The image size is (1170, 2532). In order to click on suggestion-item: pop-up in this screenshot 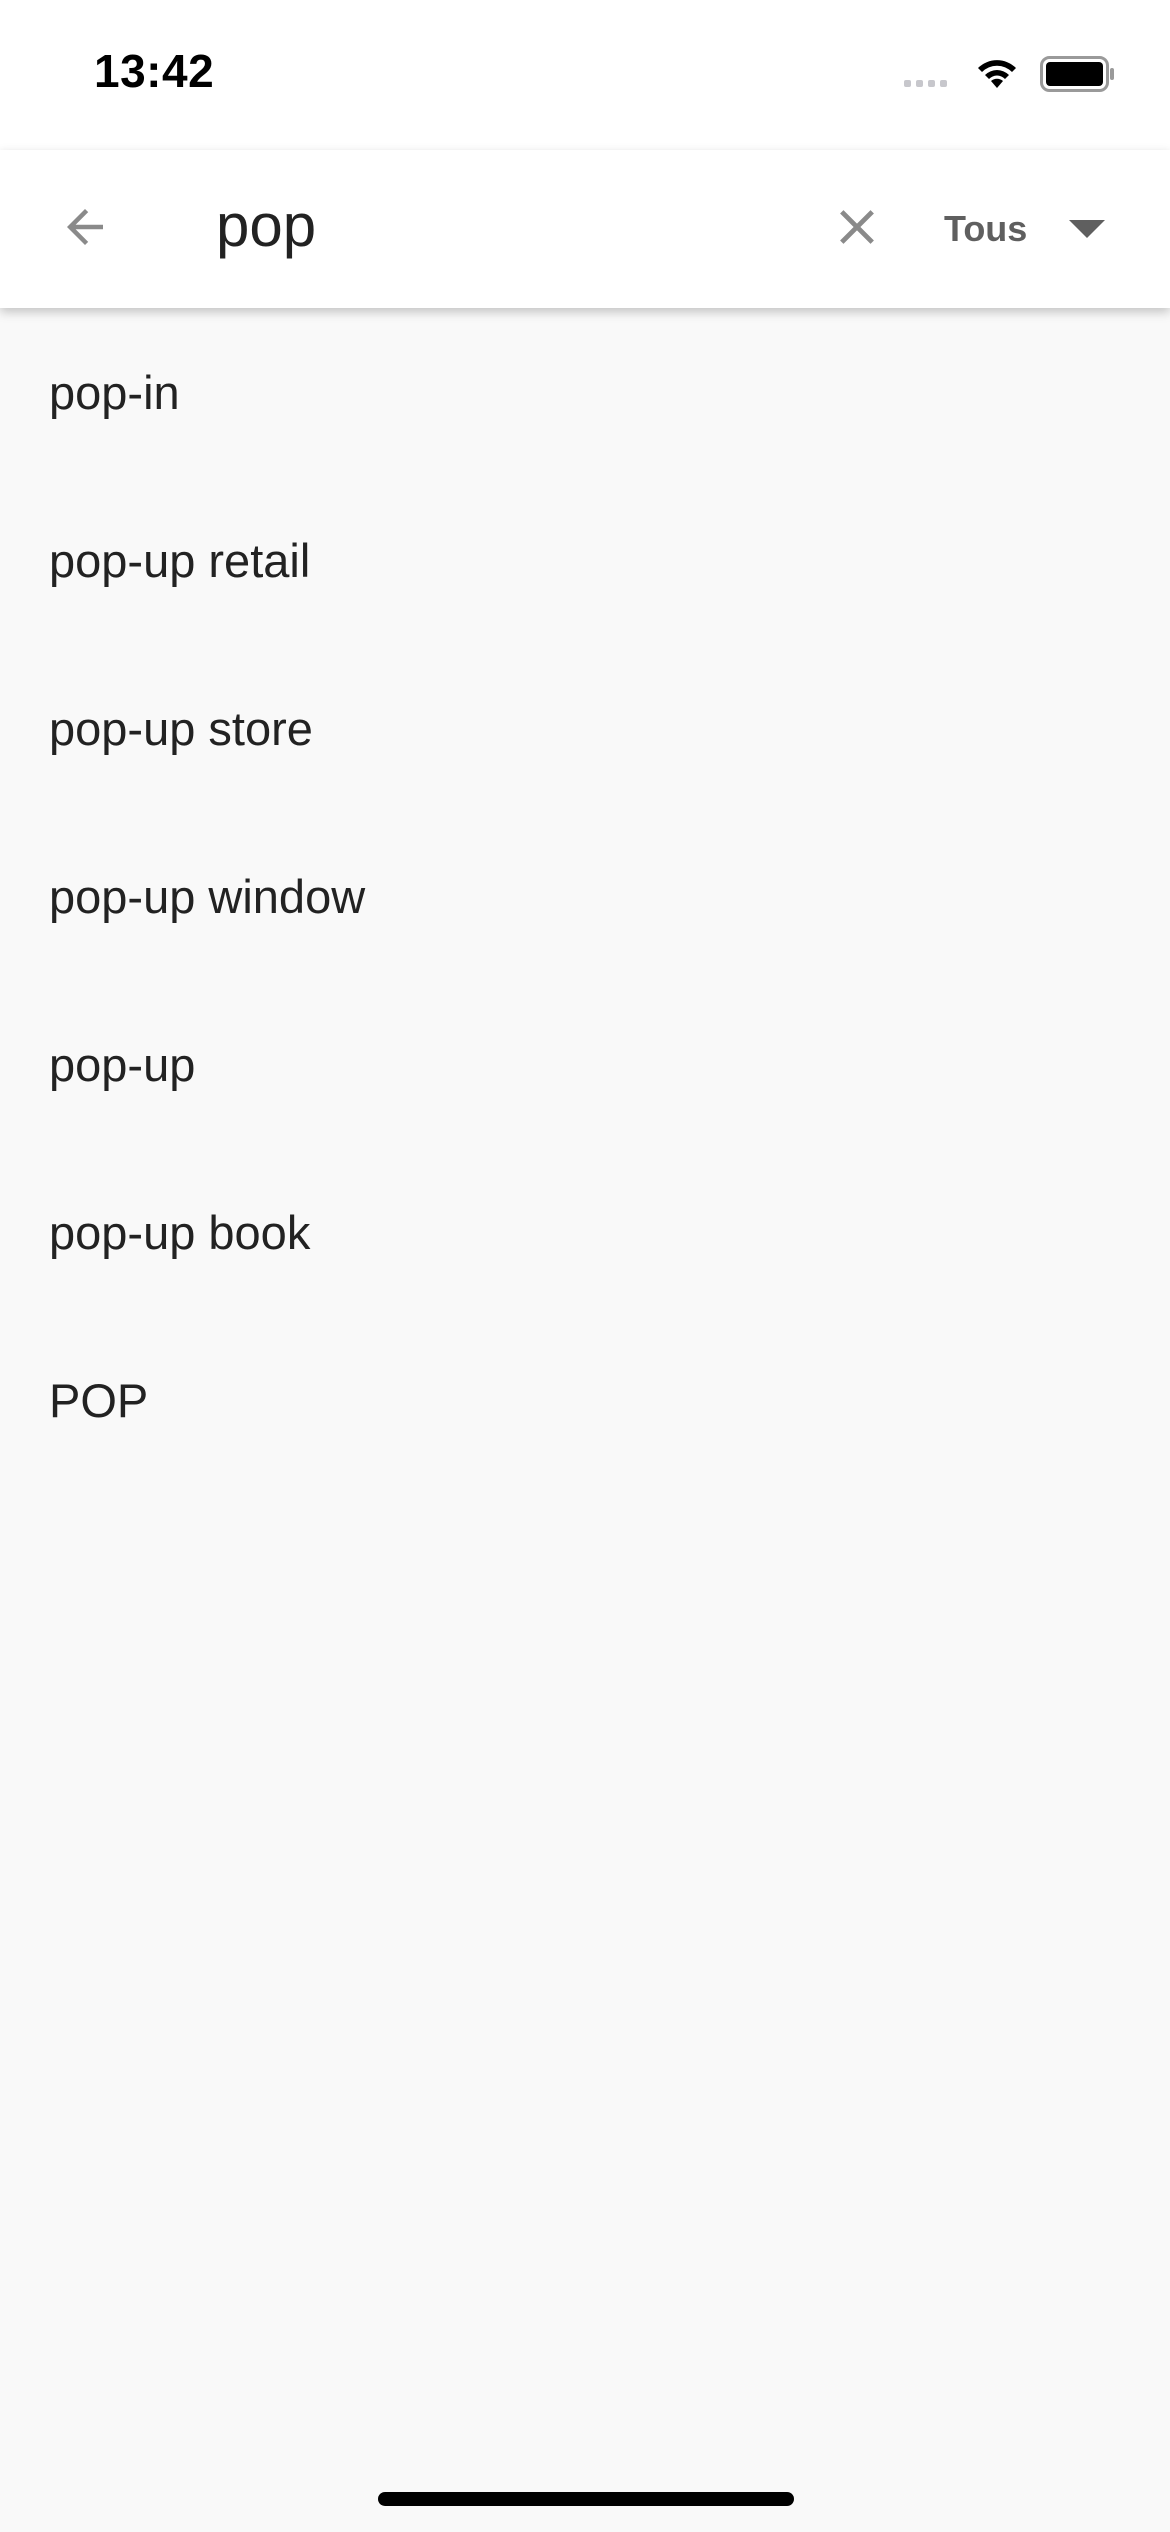, I will do `click(585, 1064)`.